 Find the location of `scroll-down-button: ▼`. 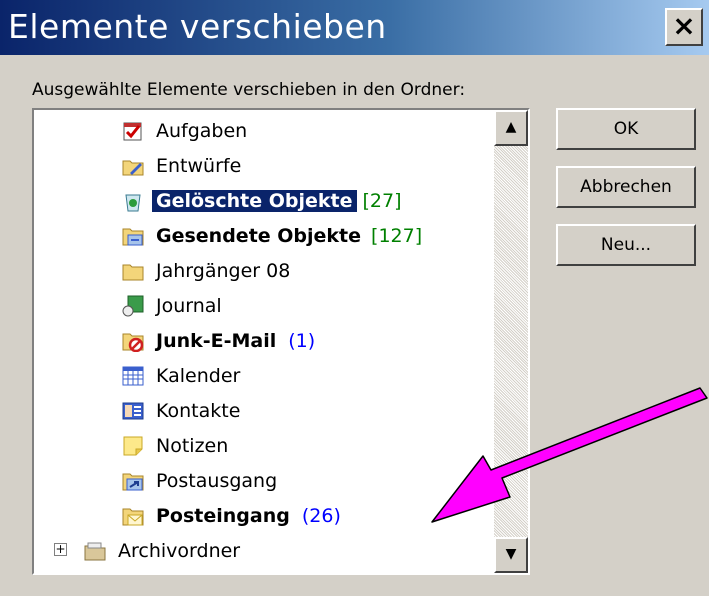

scroll-down-button: ▼ is located at coordinates (511, 555).